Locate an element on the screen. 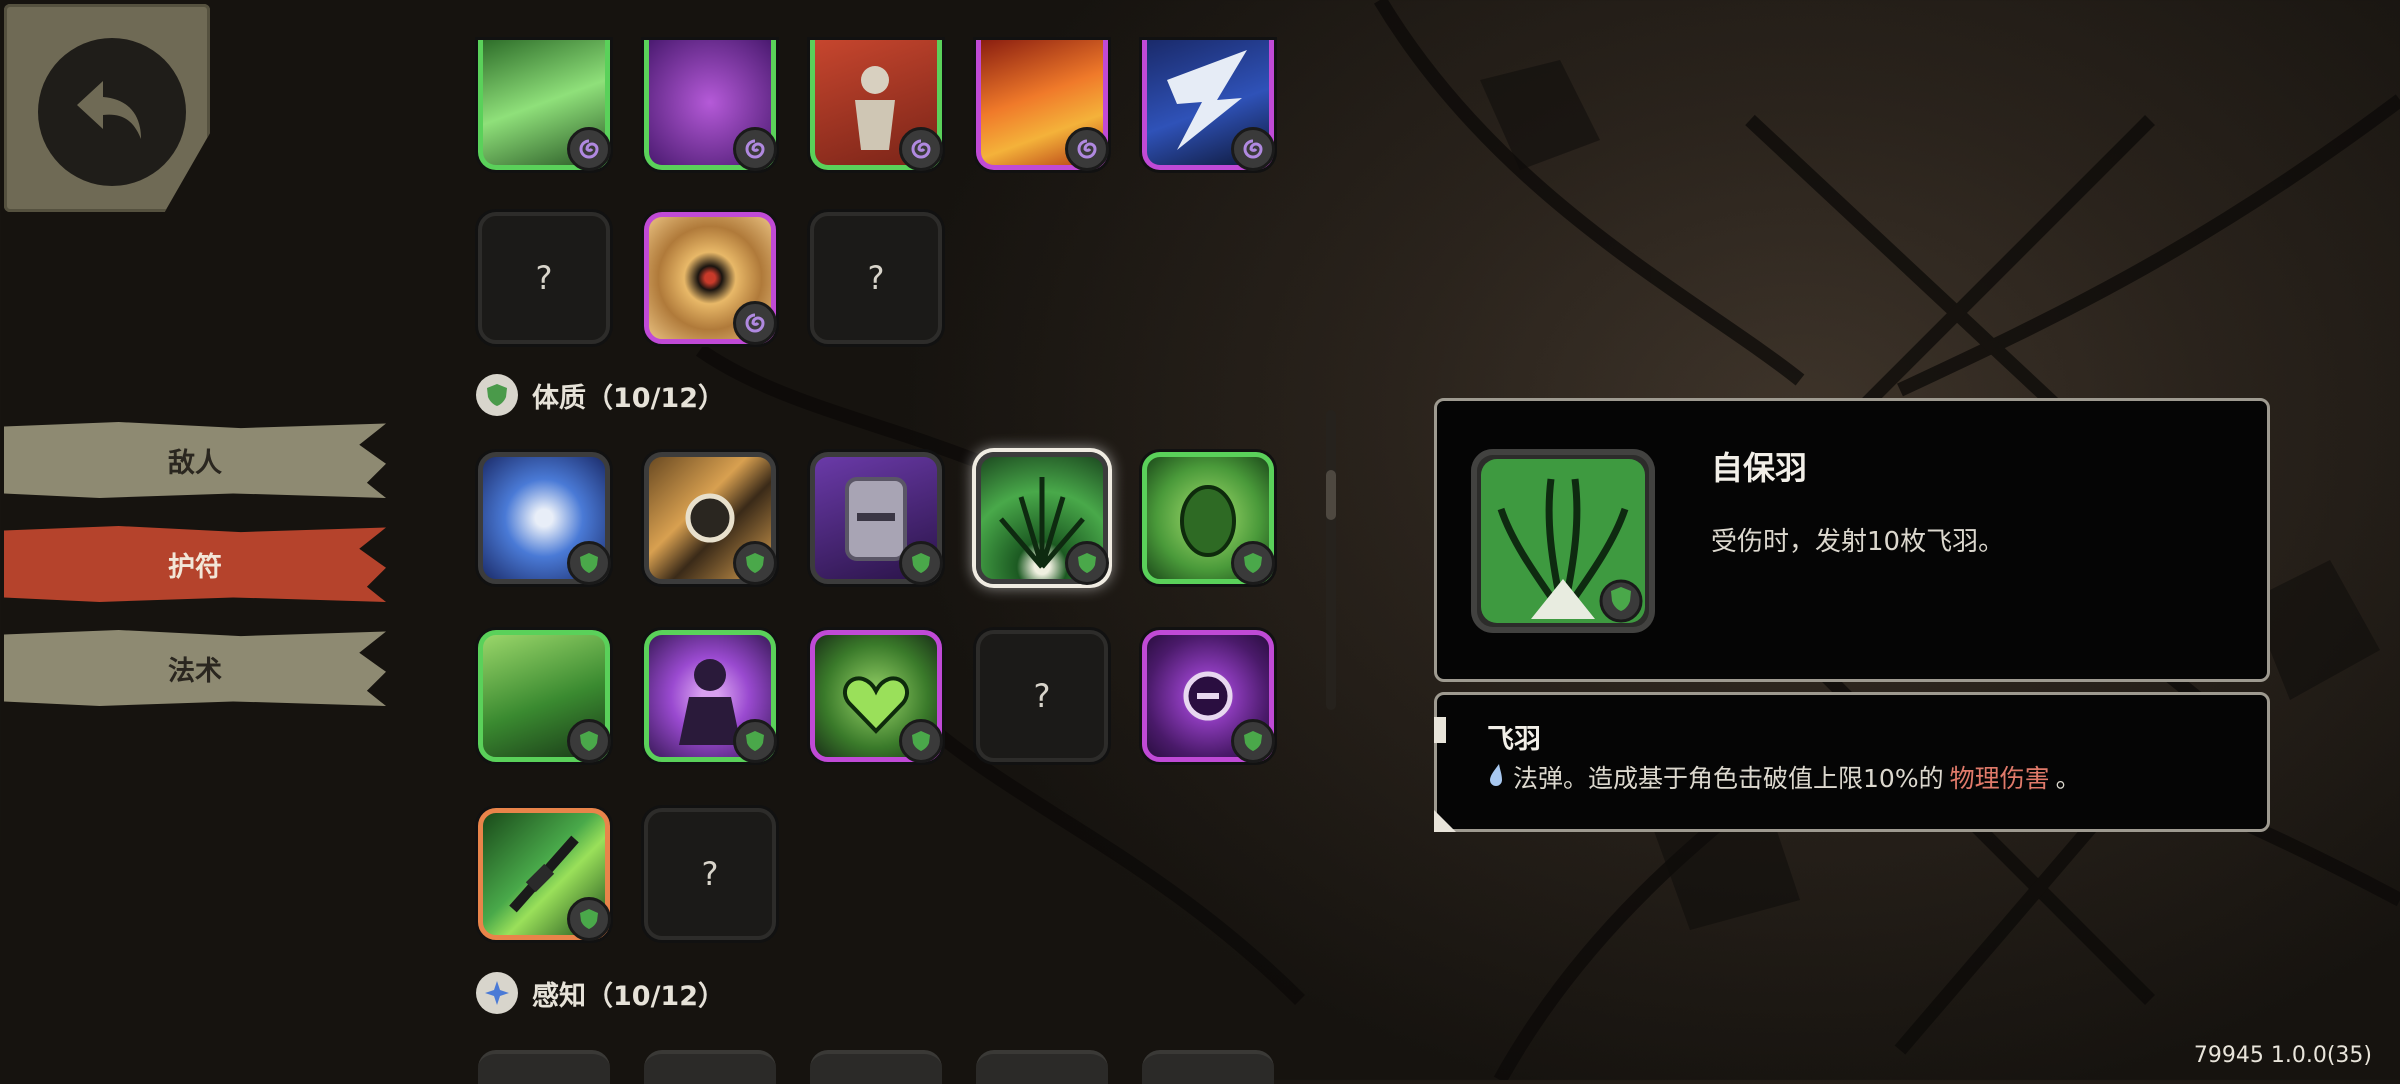  projectile-detail-panel: 飞羽 法弹。造成基于角色击破值上限10%的 物理伤害。 is located at coordinates (1852, 762).